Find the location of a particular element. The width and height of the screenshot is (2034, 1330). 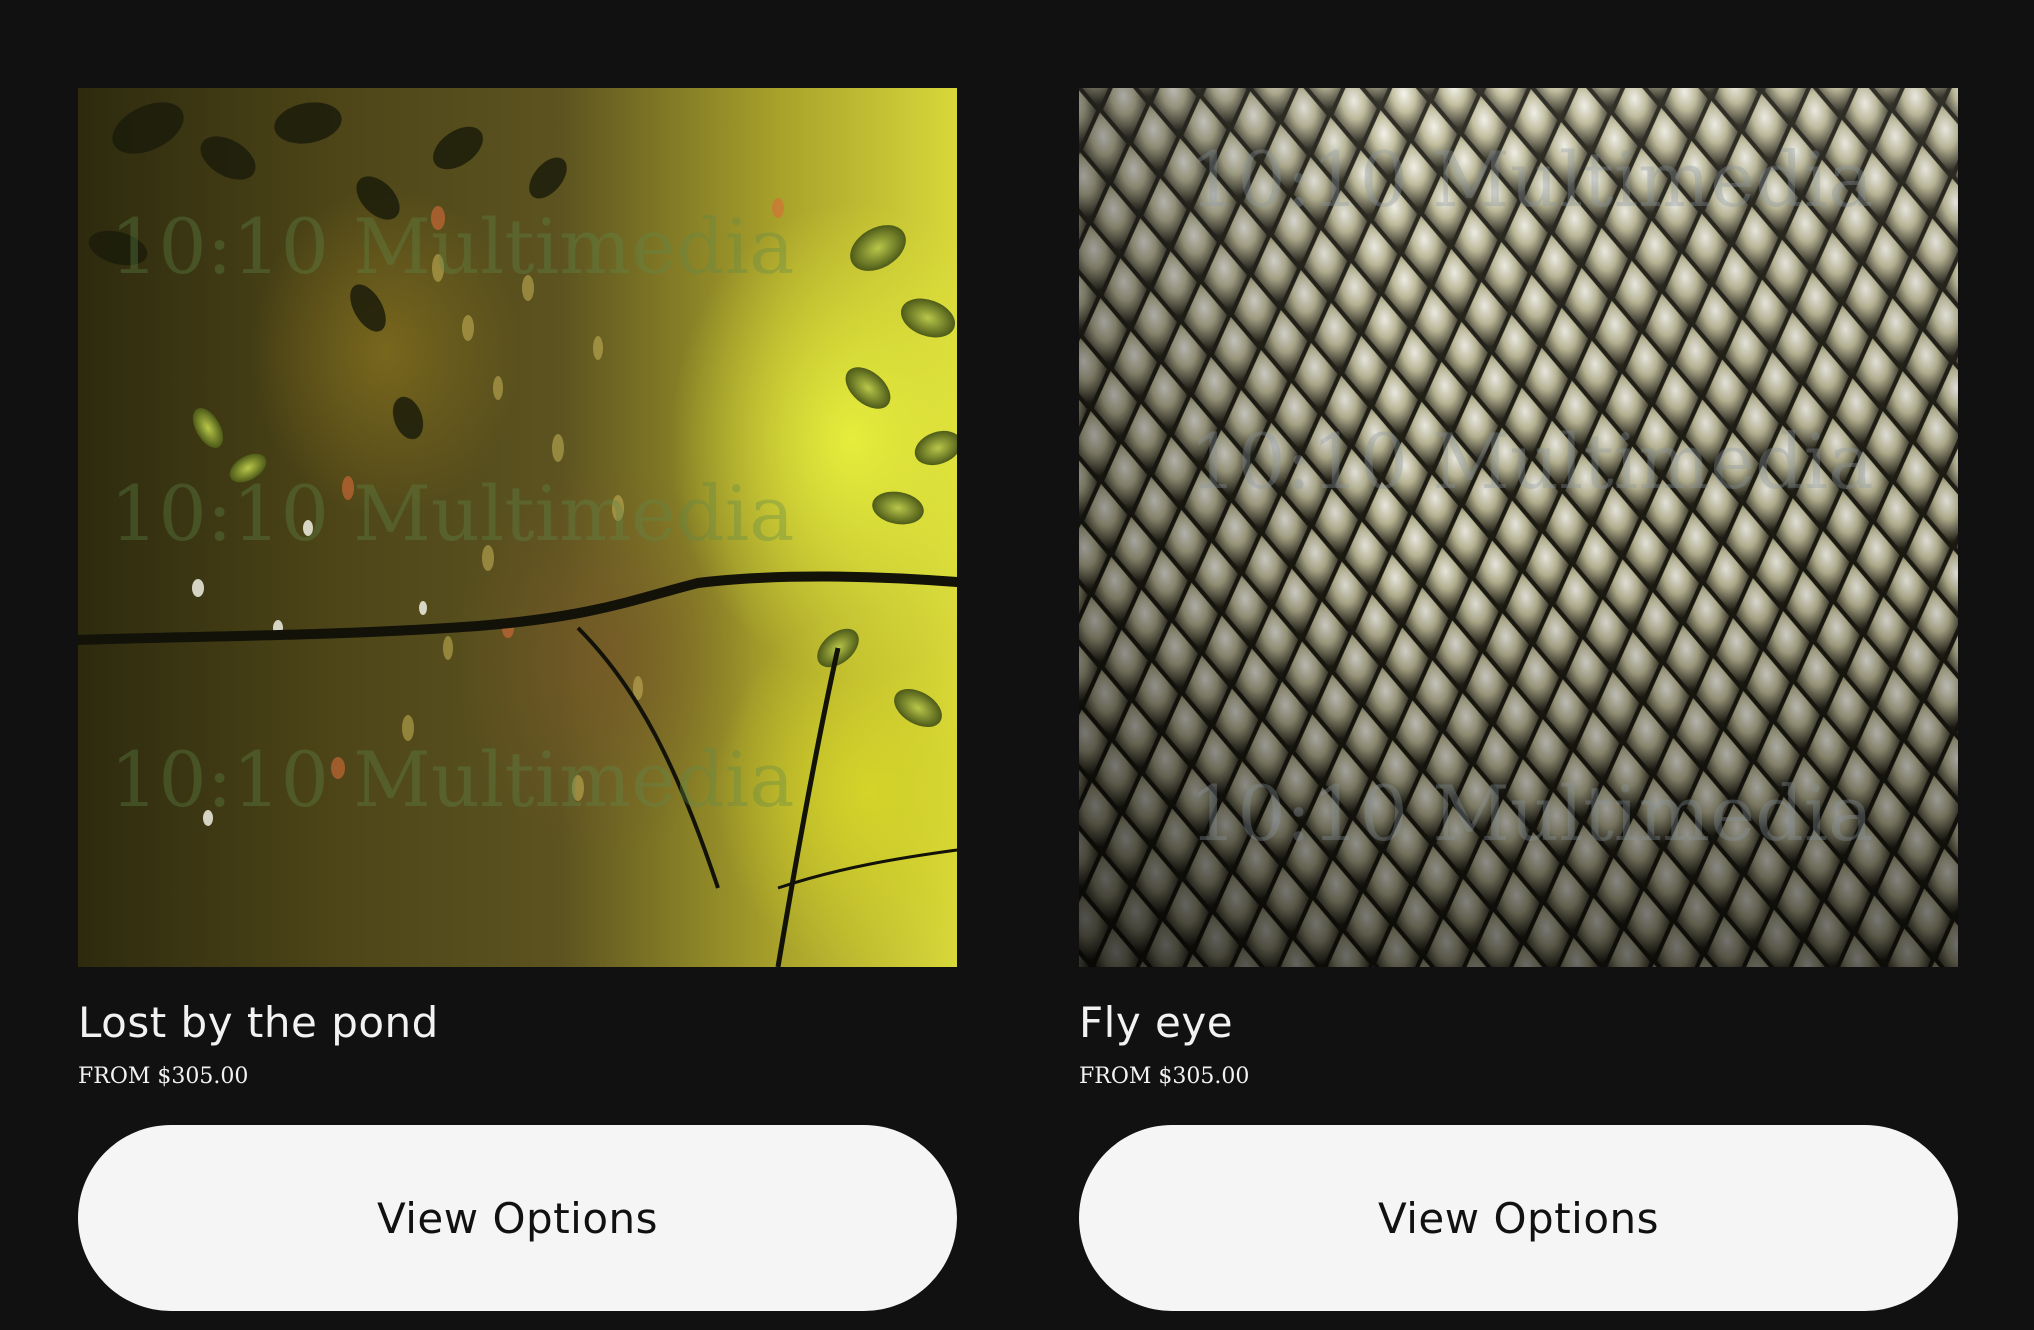

product-title: Fly eye is located at coordinates (1518, 1023).